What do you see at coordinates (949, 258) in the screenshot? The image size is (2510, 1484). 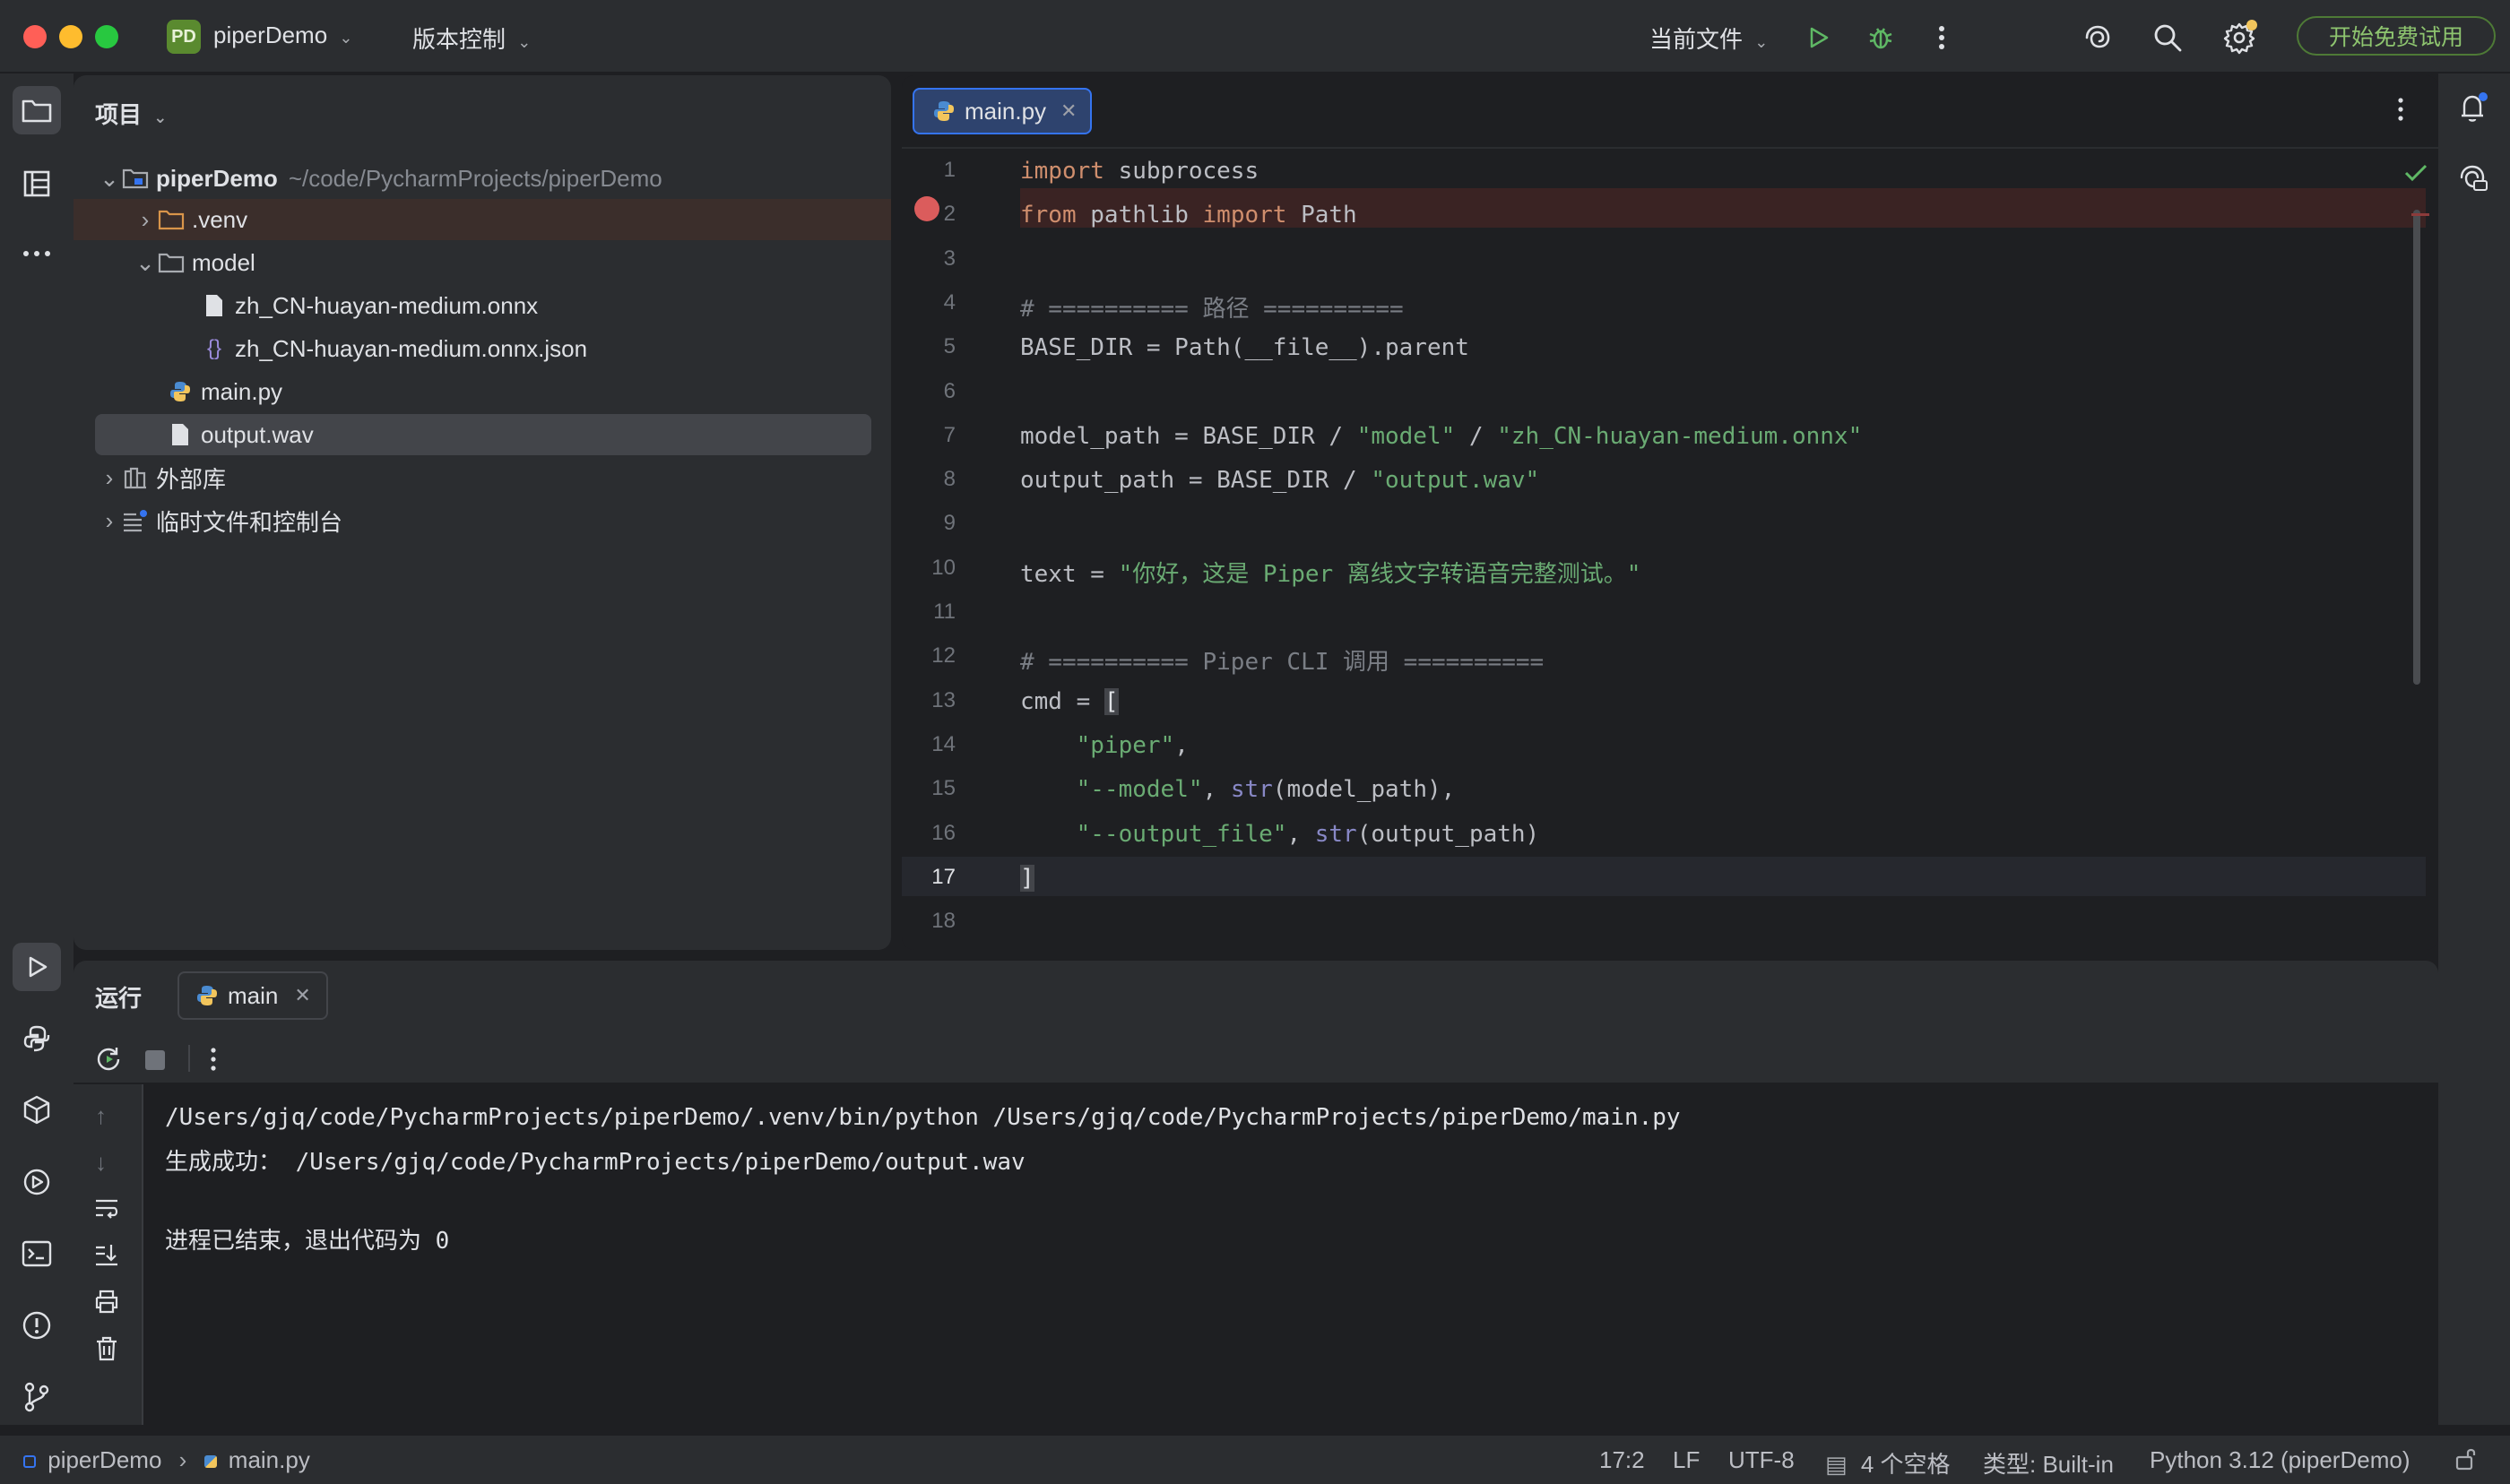 I see `line-number: 3` at bounding box center [949, 258].